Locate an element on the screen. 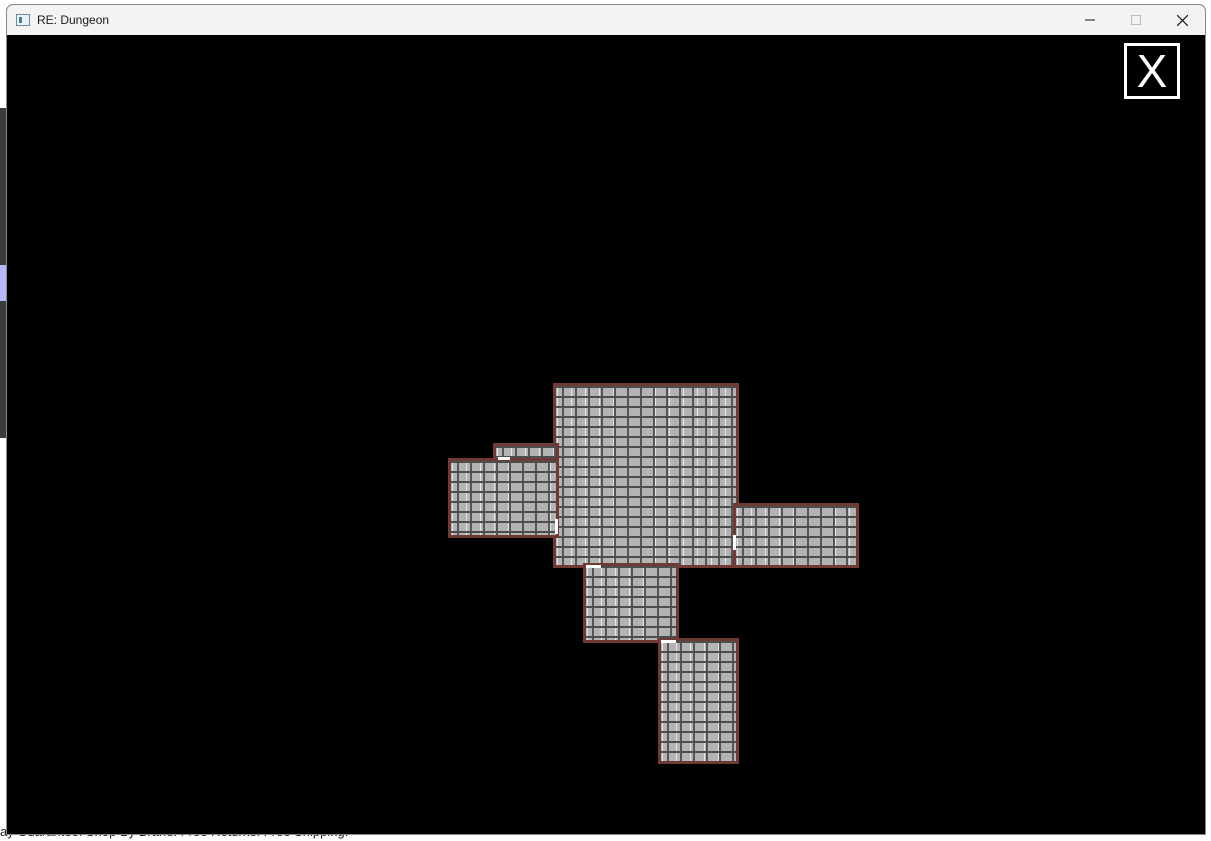 This screenshot has width=1211, height=841. minimize-button is located at coordinates (1090, 20).